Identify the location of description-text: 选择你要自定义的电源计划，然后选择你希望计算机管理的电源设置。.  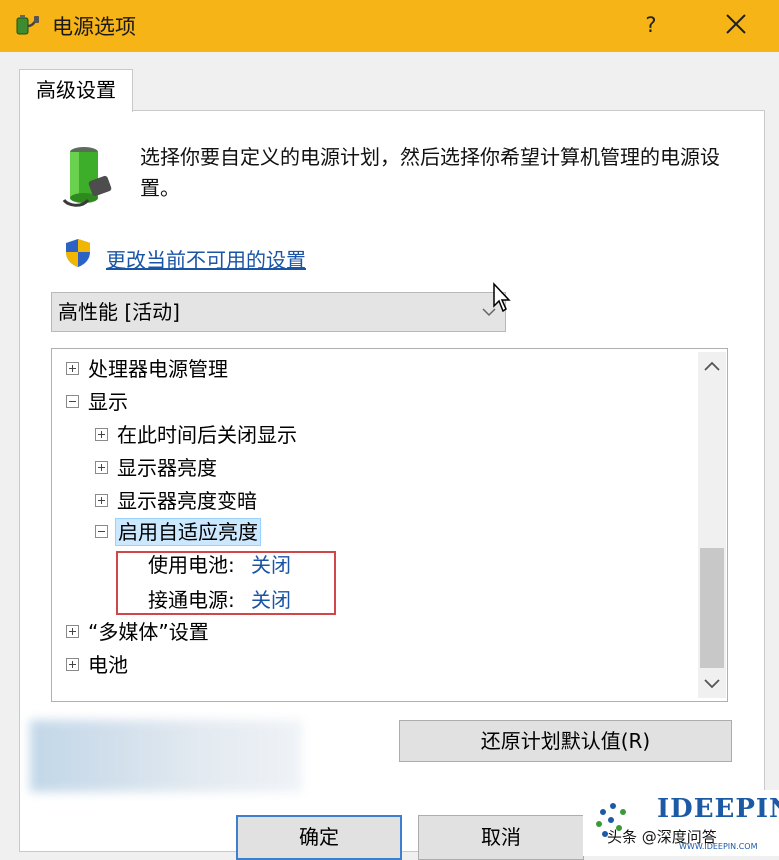
(430, 172).